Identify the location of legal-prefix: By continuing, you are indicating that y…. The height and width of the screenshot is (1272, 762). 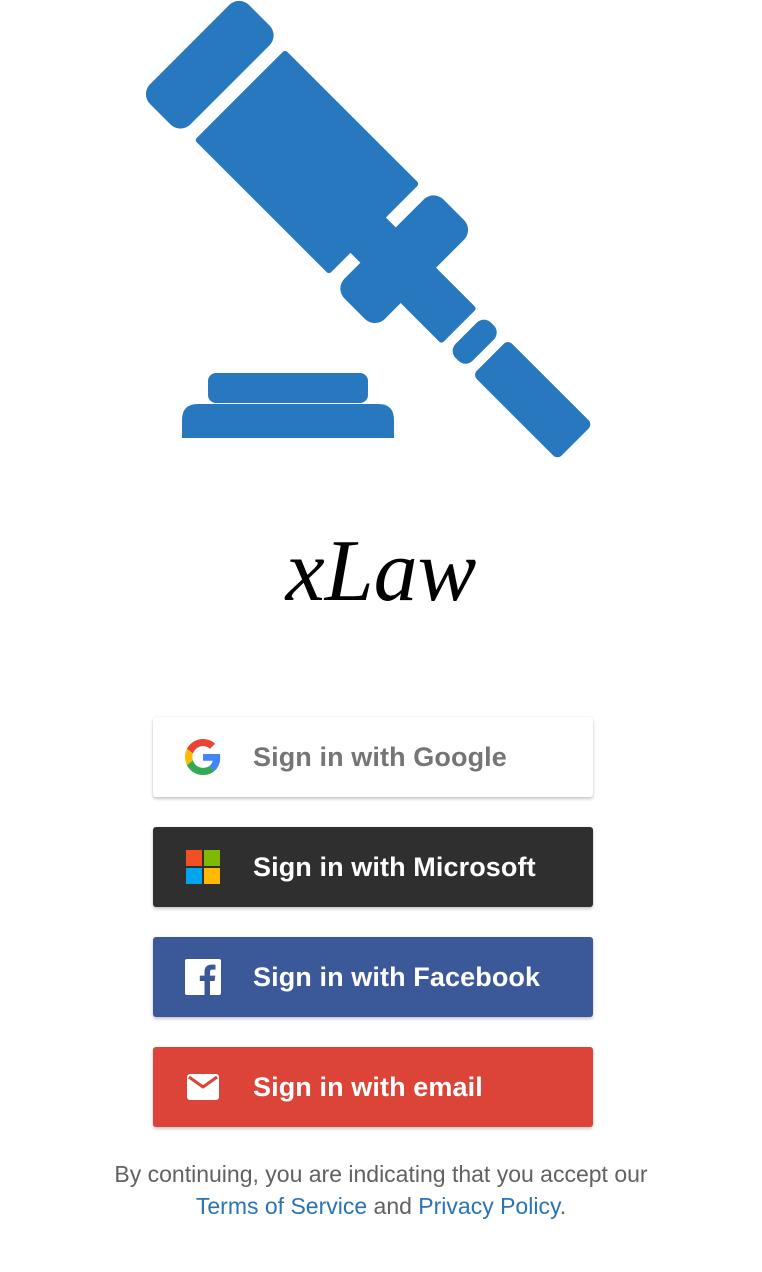
(381, 1174).